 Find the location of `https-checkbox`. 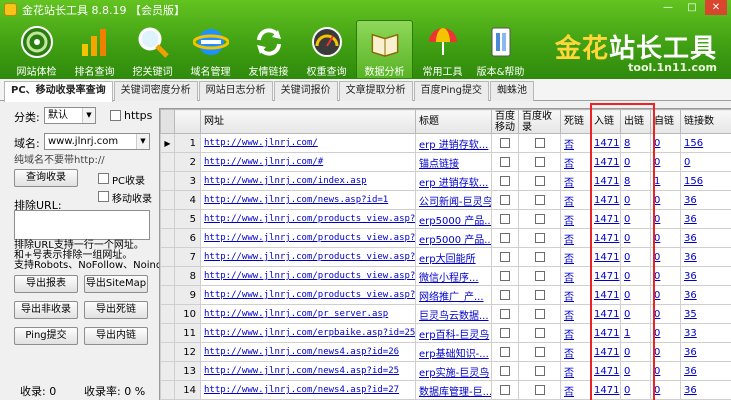

https-checkbox is located at coordinates (115, 115).